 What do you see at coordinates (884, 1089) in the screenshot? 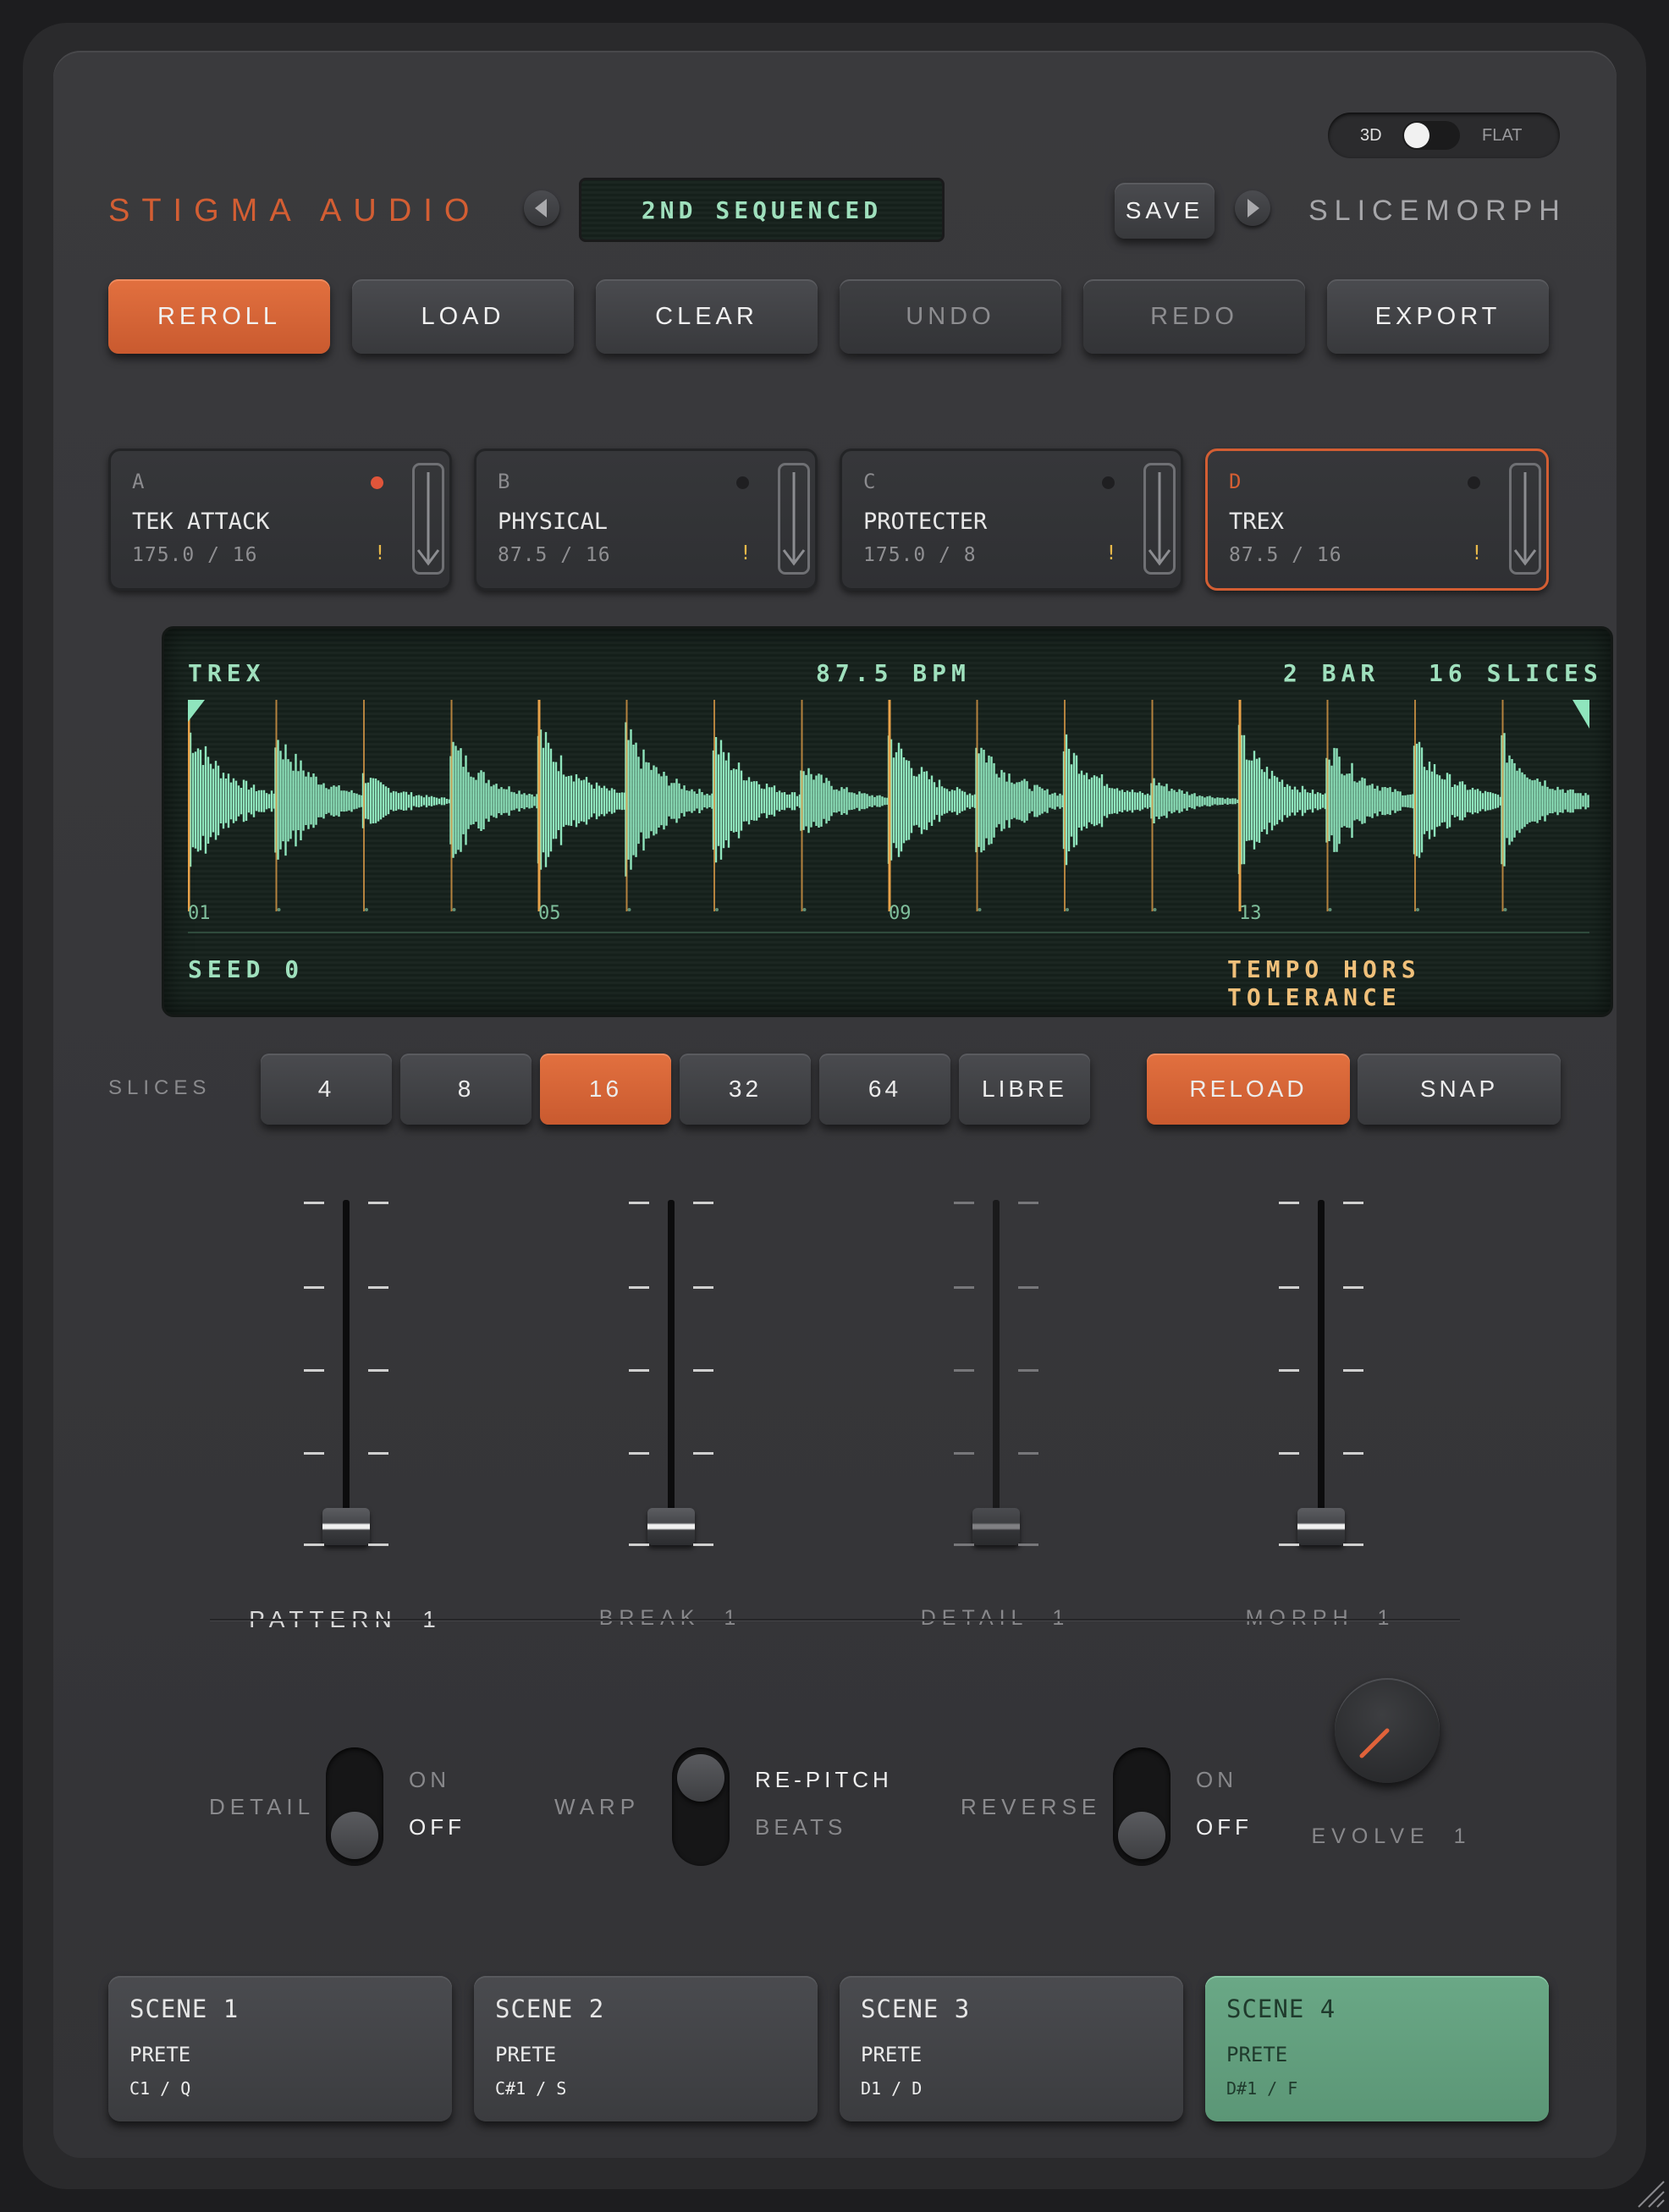
I see `slices-option-64: 64` at bounding box center [884, 1089].